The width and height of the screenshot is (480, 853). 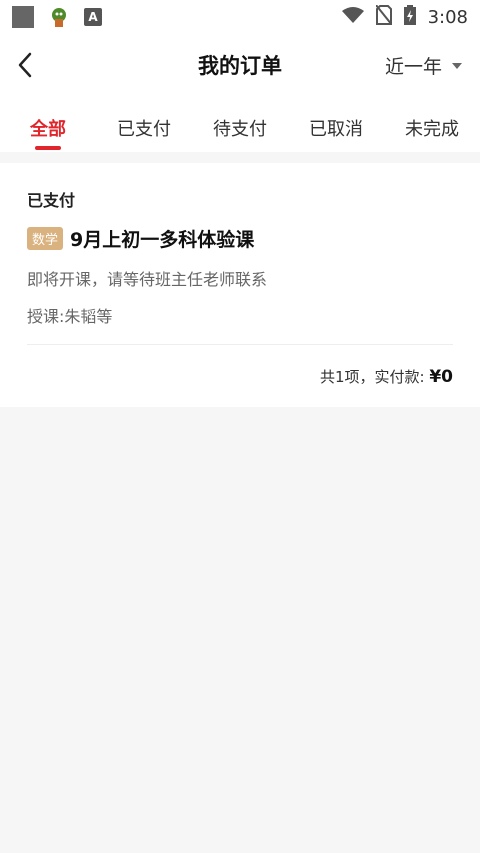 What do you see at coordinates (240, 17) in the screenshot?
I see `status-bar: A 3:08` at bounding box center [240, 17].